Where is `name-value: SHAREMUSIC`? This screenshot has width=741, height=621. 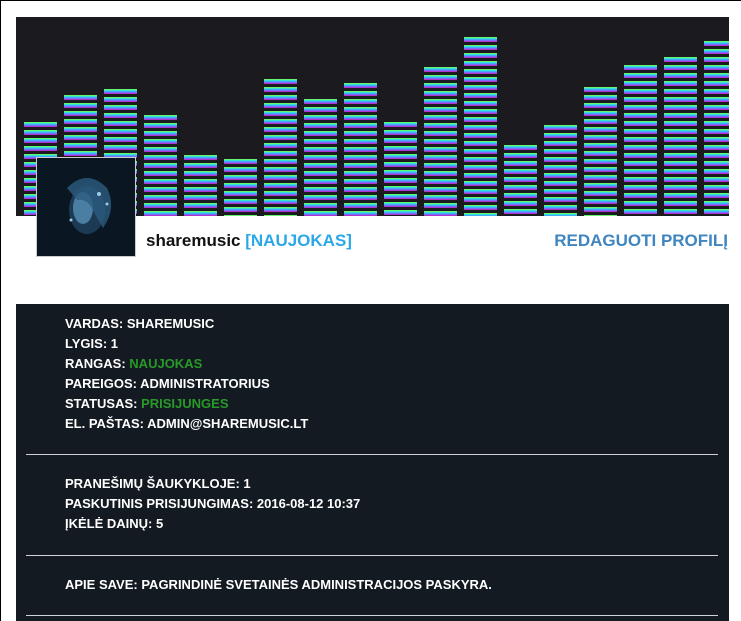
name-value: SHAREMUSIC is located at coordinates (170, 323).